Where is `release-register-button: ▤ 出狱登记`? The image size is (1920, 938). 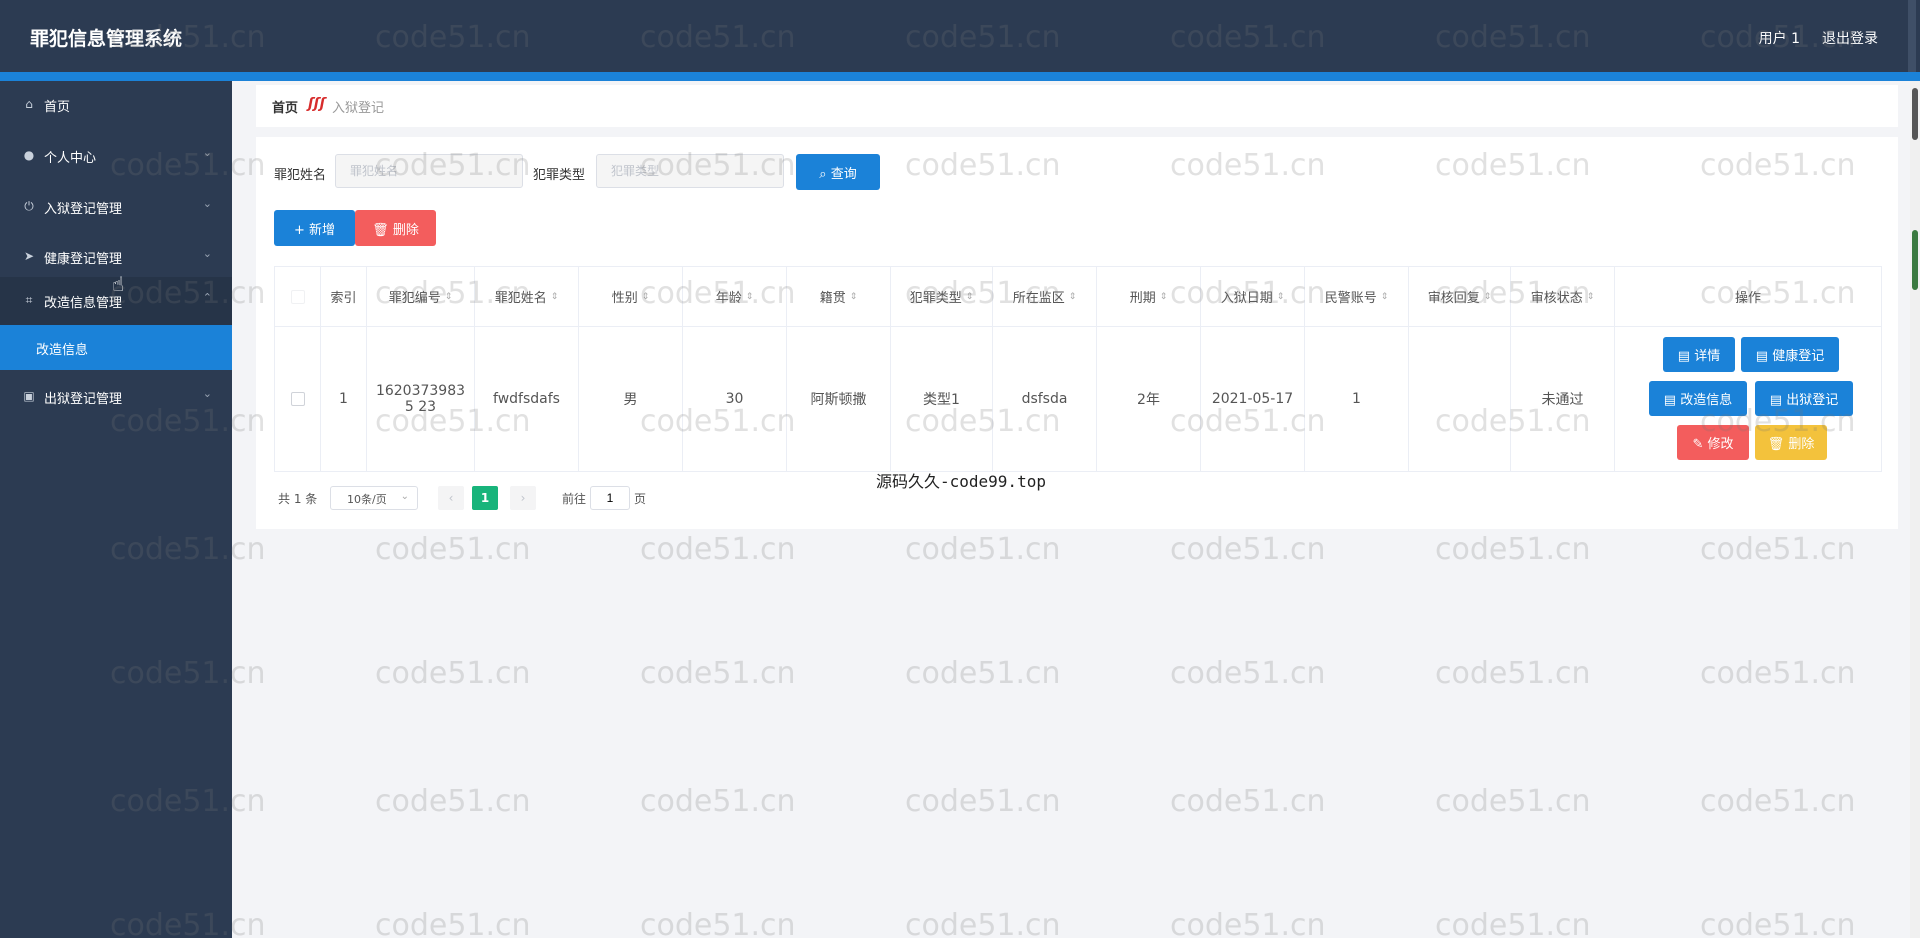 release-register-button: ▤ 出狱登记 is located at coordinates (1804, 398).